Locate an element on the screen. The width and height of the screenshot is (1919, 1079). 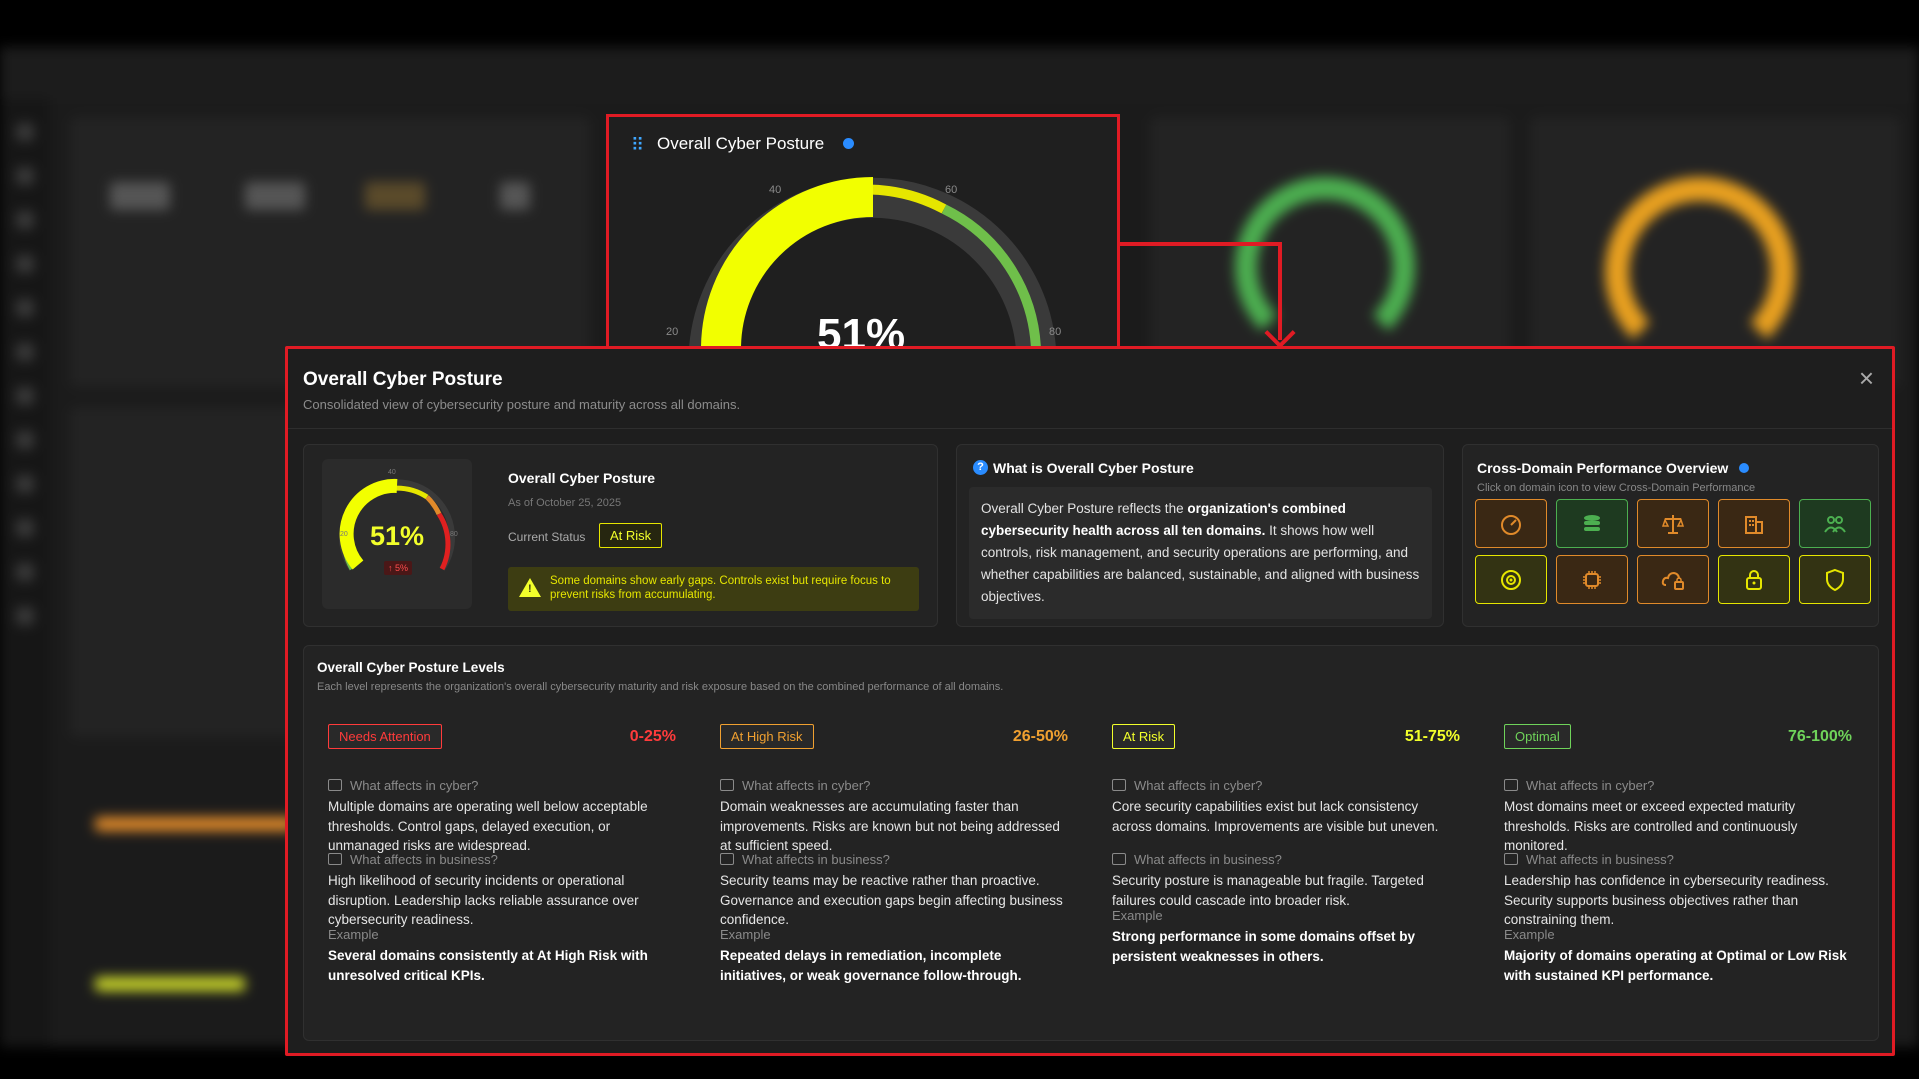
level-range: 76-100% is located at coordinates (1819, 736).